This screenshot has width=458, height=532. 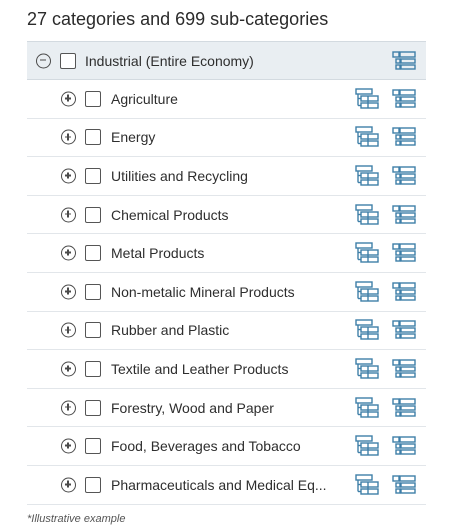 I want to click on category-label: Rubber and Plastic, so click(x=170, y=330).